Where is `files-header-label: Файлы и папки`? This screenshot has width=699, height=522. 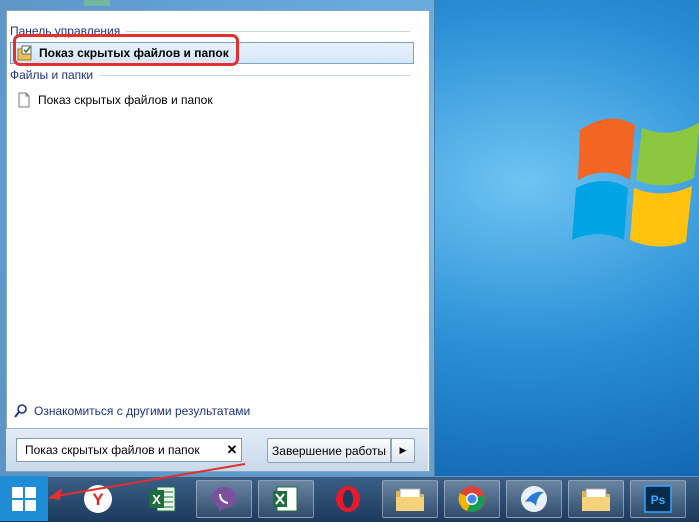 files-header-label: Файлы и папки is located at coordinates (52, 75).